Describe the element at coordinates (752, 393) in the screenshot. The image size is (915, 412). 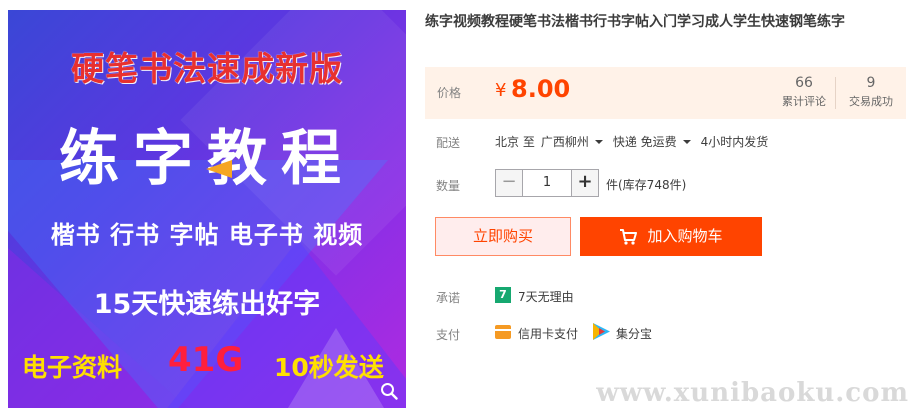
I see `watermark: www.xunibaoku.com` at that location.